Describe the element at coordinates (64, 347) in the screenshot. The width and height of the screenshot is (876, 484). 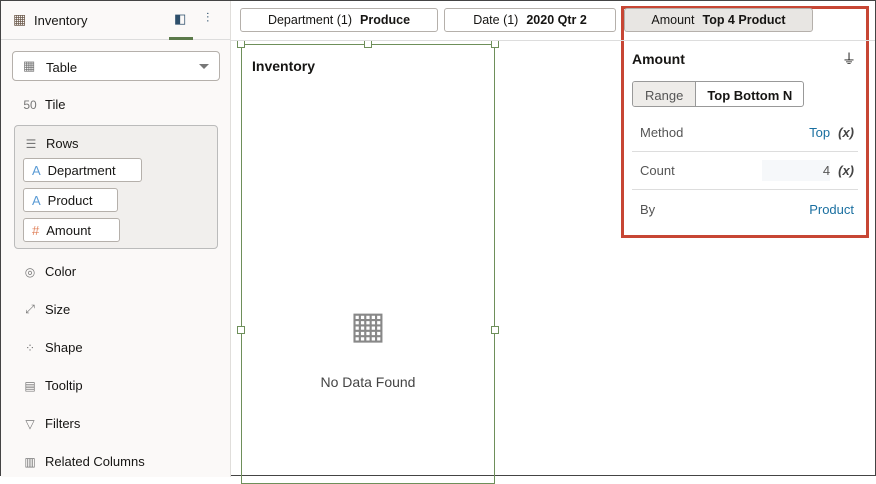
I see `item-label: Shape` at that location.